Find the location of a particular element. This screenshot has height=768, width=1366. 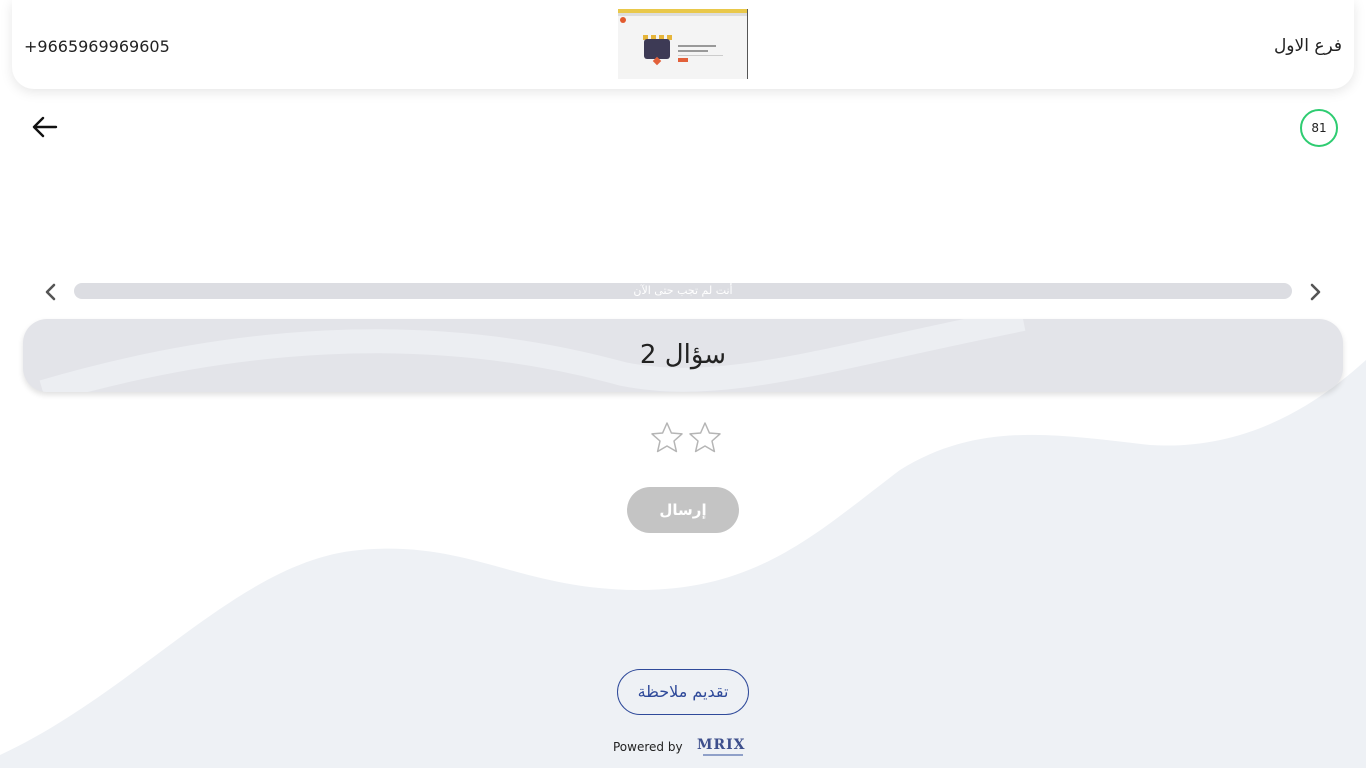

arrow-left-icon is located at coordinates (45, 127).